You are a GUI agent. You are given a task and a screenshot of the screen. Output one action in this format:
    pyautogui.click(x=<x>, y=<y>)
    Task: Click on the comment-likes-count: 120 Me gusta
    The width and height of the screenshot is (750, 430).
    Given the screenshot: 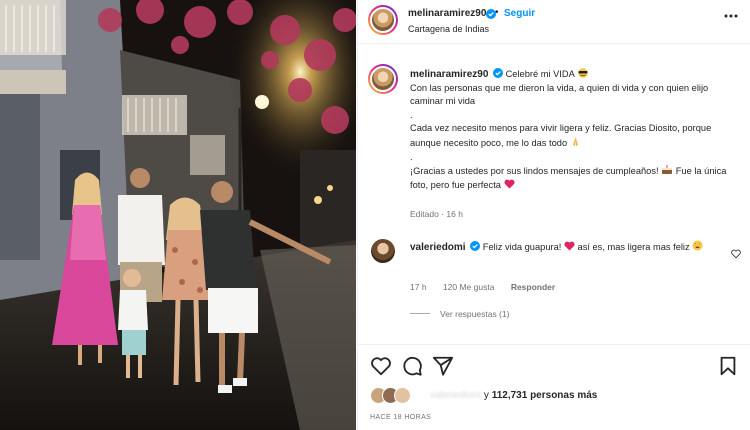 What is the action you would take?
    pyautogui.click(x=469, y=287)
    